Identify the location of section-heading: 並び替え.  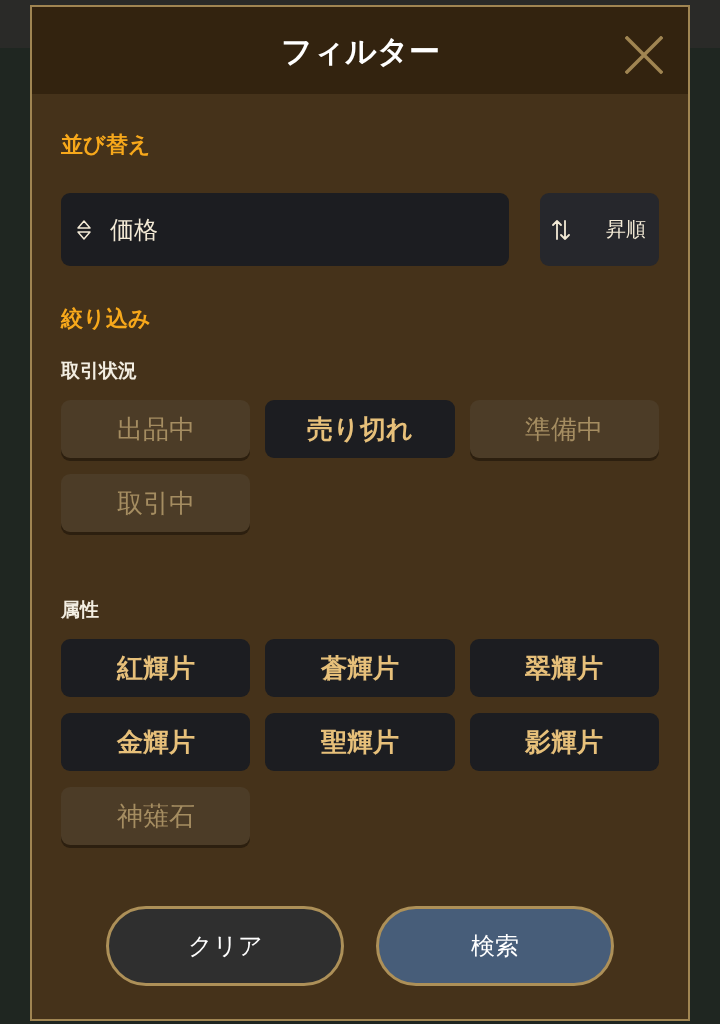
(106, 145).